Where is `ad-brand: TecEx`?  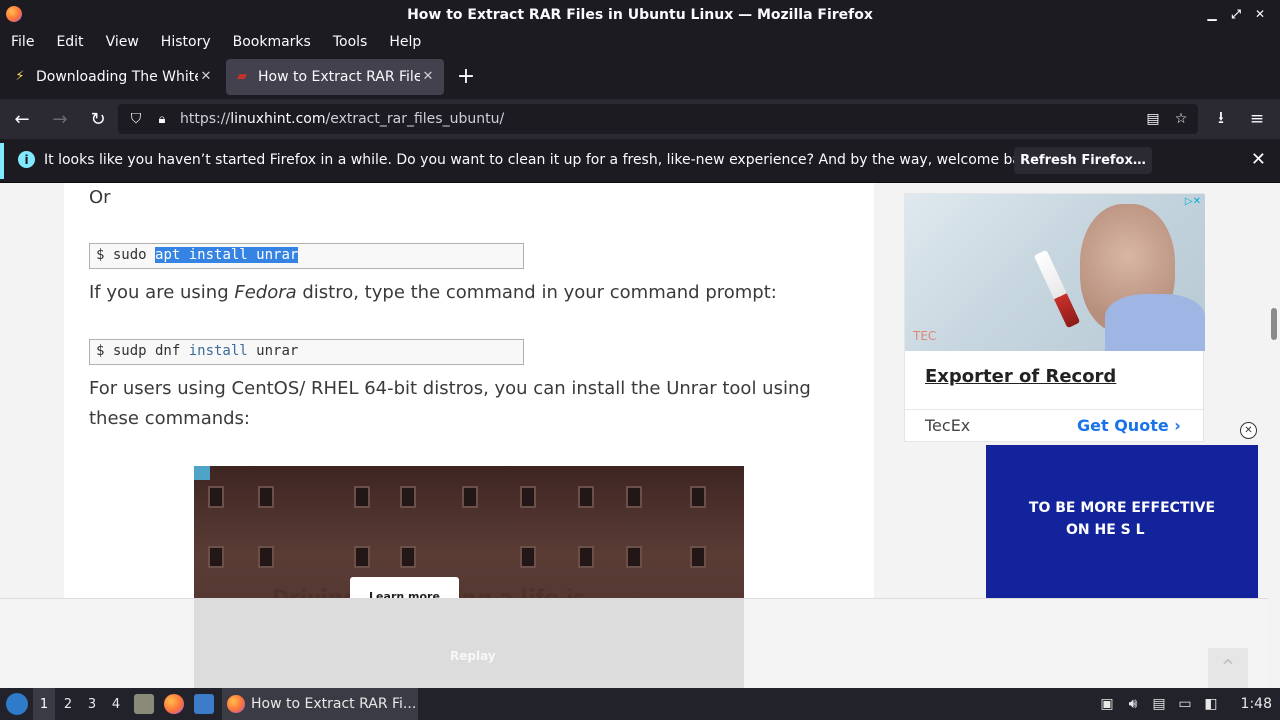
ad-brand: TecEx is located at coordinates (948, 425).